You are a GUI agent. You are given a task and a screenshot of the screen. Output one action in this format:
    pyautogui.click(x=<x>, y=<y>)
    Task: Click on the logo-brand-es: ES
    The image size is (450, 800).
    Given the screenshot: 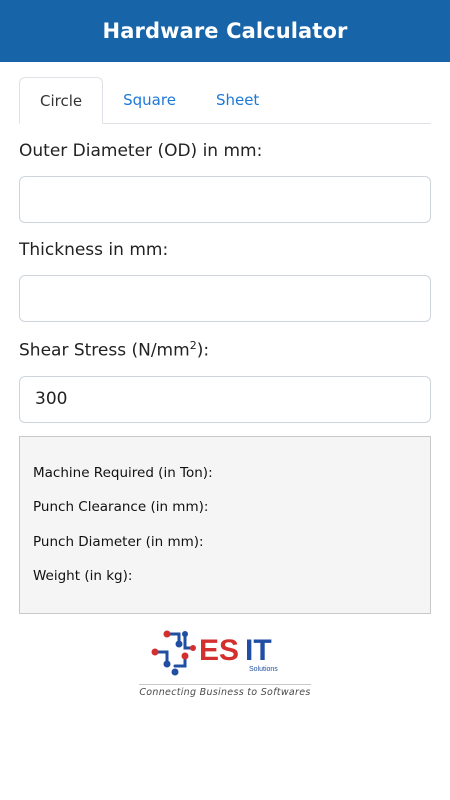 What is the action you would take?
    pyautogui.click(x=219, y=650)
    